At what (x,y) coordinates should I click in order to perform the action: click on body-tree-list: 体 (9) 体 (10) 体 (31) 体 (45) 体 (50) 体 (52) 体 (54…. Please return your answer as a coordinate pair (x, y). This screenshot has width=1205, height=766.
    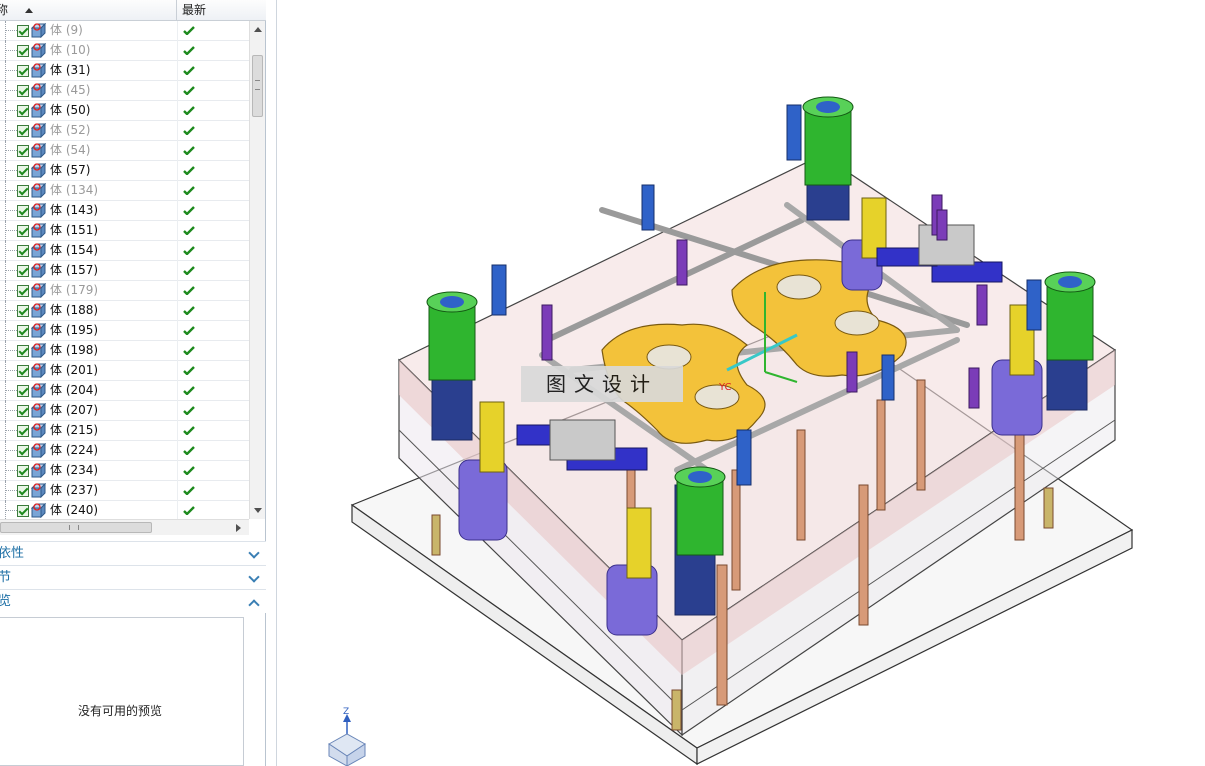
    Looking at the image, I should click on (124, 270).